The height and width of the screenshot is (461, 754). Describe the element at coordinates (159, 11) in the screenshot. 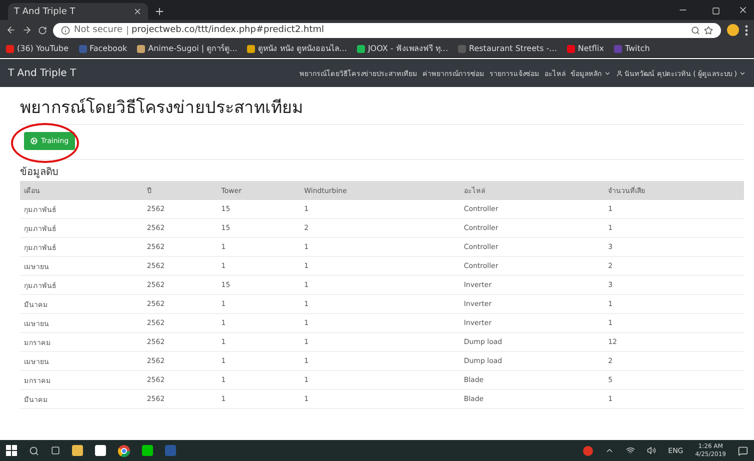

I see `new-tab-icon` at that location.